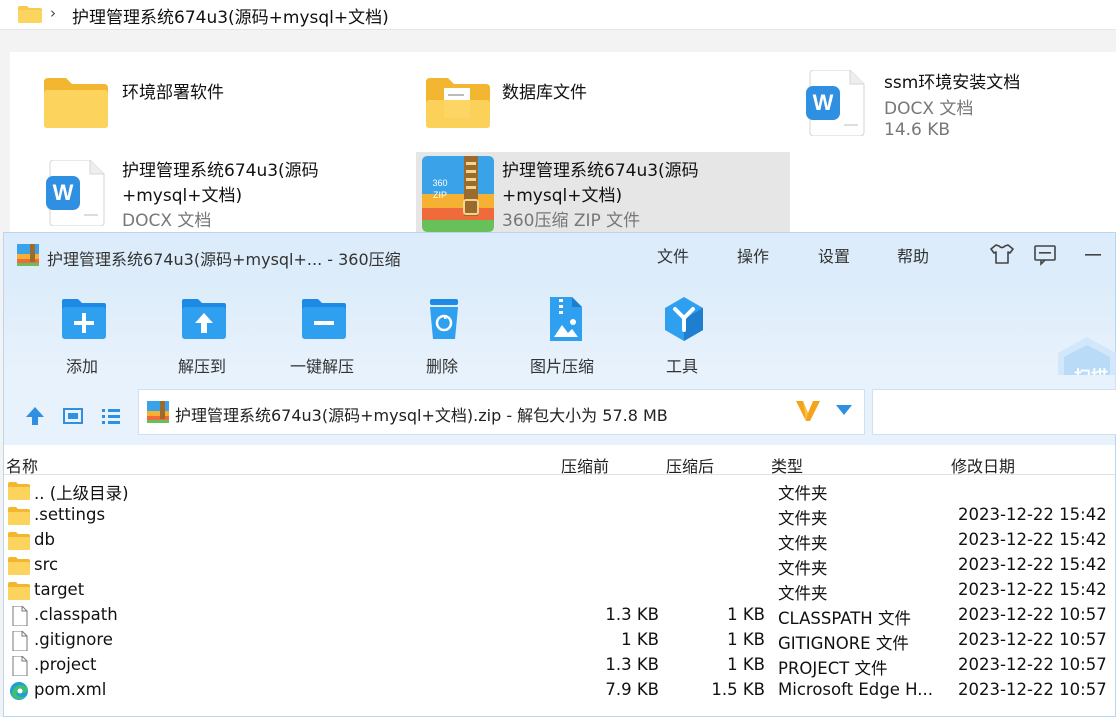 This screenshot has height=717, width=1116. Describe the element at coordinates (70, 689) in the screenshot. I see `row-name: pom.xml` at that location.